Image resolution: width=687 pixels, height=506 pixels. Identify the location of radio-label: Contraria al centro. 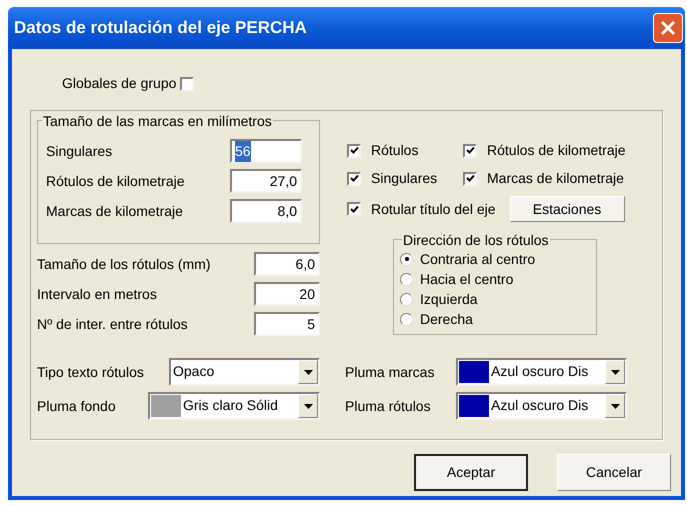
(478, 259).